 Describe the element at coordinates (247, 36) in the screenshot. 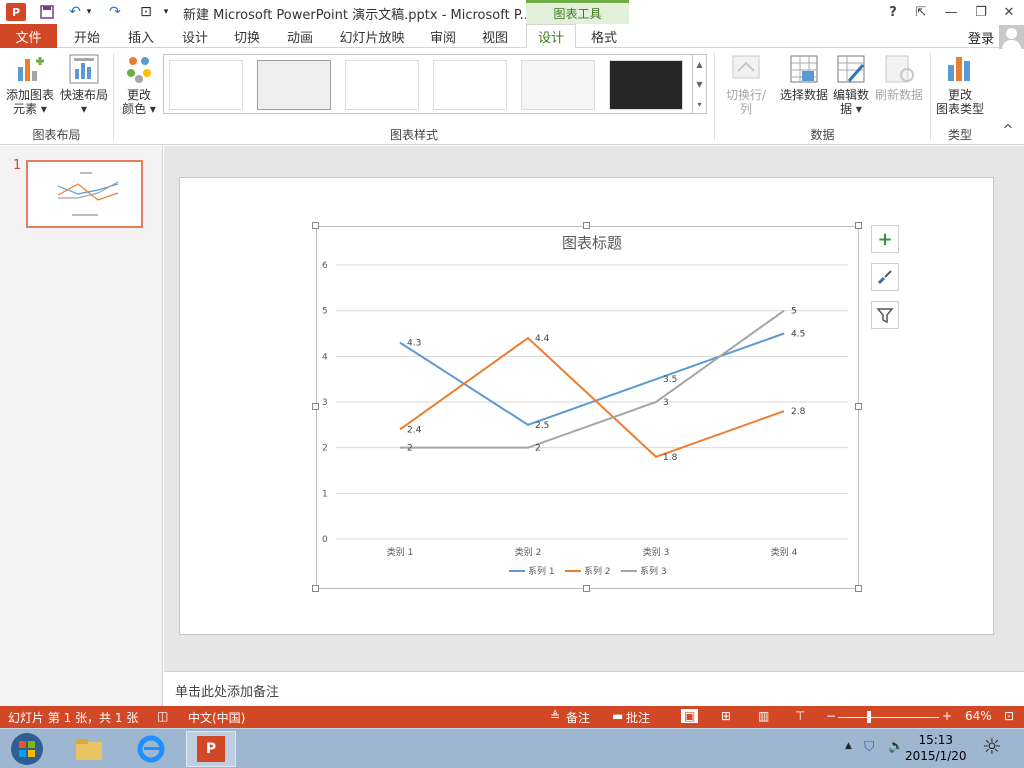

I see `tab-transitions: 切换` at that location.